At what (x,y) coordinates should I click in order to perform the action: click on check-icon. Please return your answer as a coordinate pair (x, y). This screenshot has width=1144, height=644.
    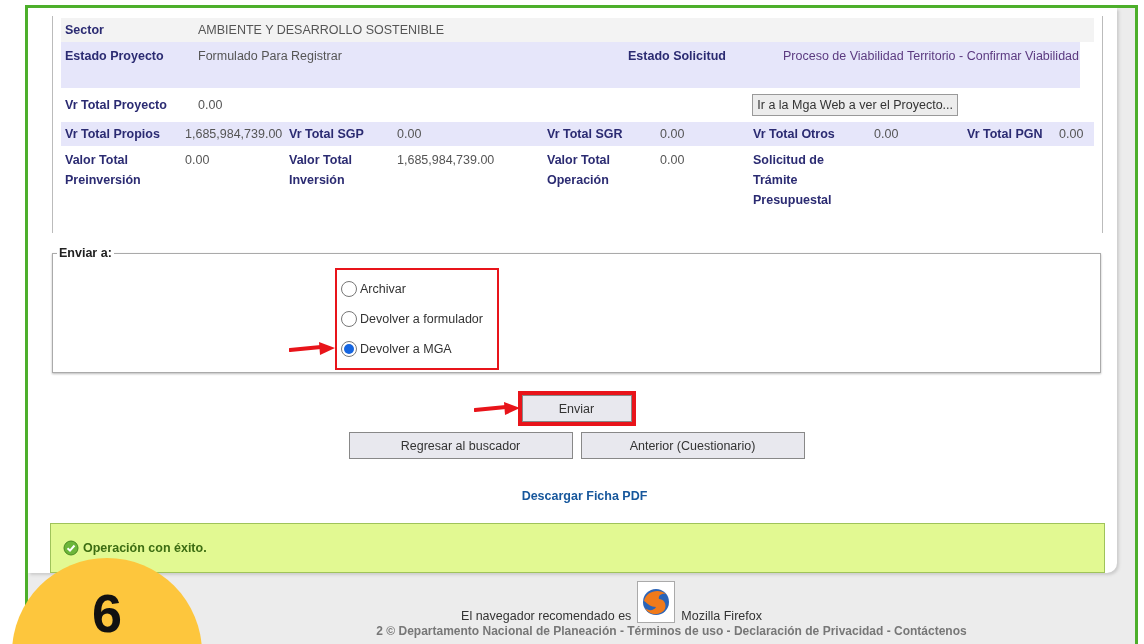
    Looking at the image, I should click on (71, 548).